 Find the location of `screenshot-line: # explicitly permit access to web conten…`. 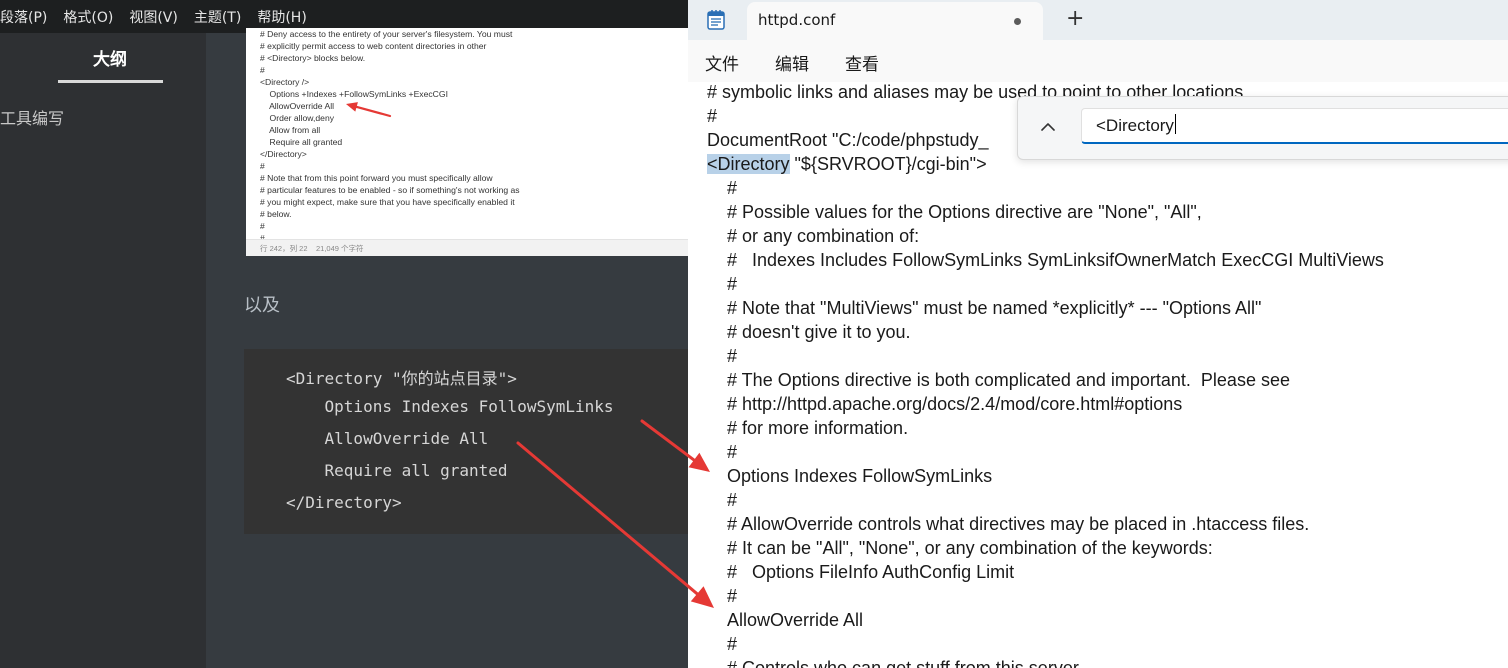

screenshot-line: # explicitly permit access to web conten… is located at coordinates (373, 46).